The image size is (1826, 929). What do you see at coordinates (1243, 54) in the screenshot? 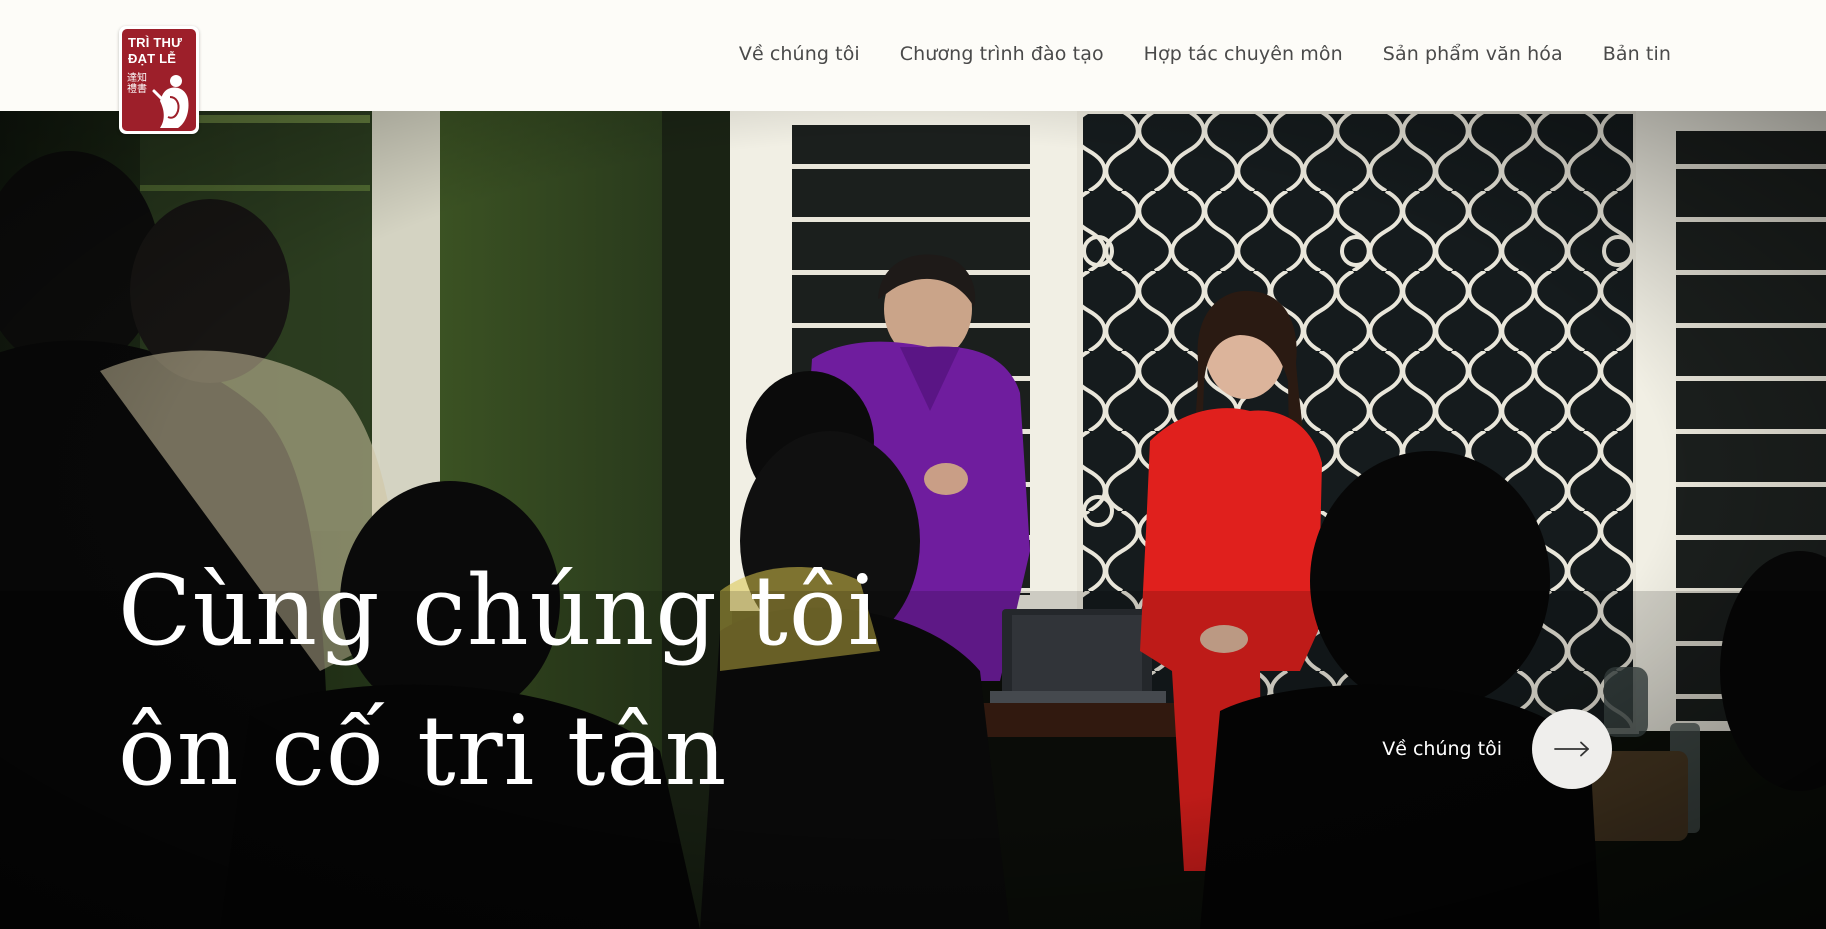
I see `nav-item-professional-cooperation: Hợp tác chuyên môn` at bounding box center [1243, 54].